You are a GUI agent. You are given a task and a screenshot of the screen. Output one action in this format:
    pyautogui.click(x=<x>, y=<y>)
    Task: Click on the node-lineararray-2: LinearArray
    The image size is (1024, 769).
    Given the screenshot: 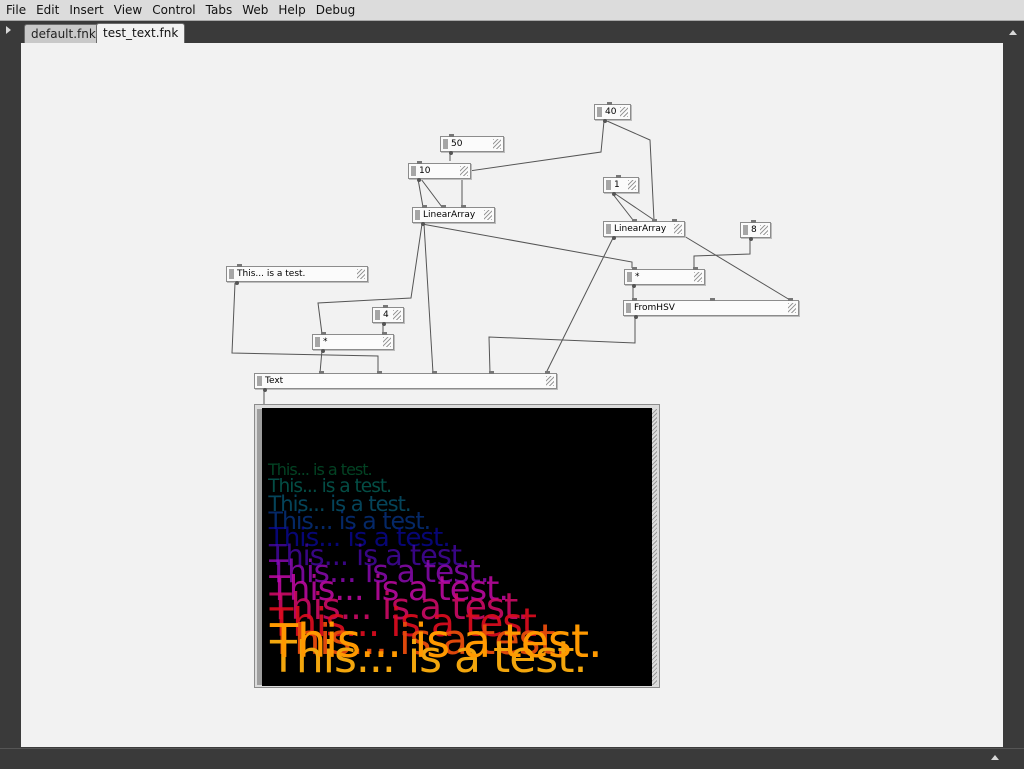 What is the action you would take?
    pyautogui.click(x=644, y=229)
    